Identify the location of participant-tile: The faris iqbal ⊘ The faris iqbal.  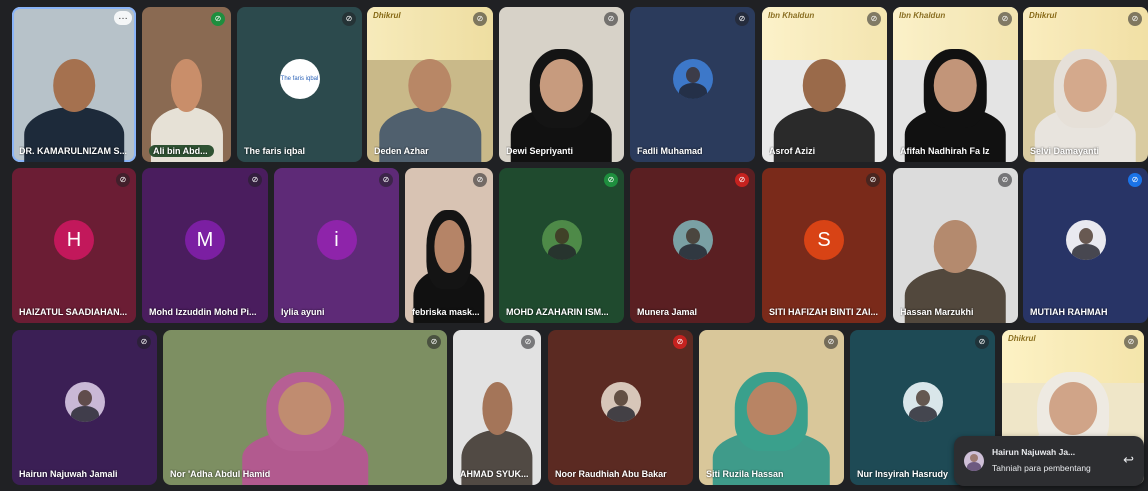
(299, 84).